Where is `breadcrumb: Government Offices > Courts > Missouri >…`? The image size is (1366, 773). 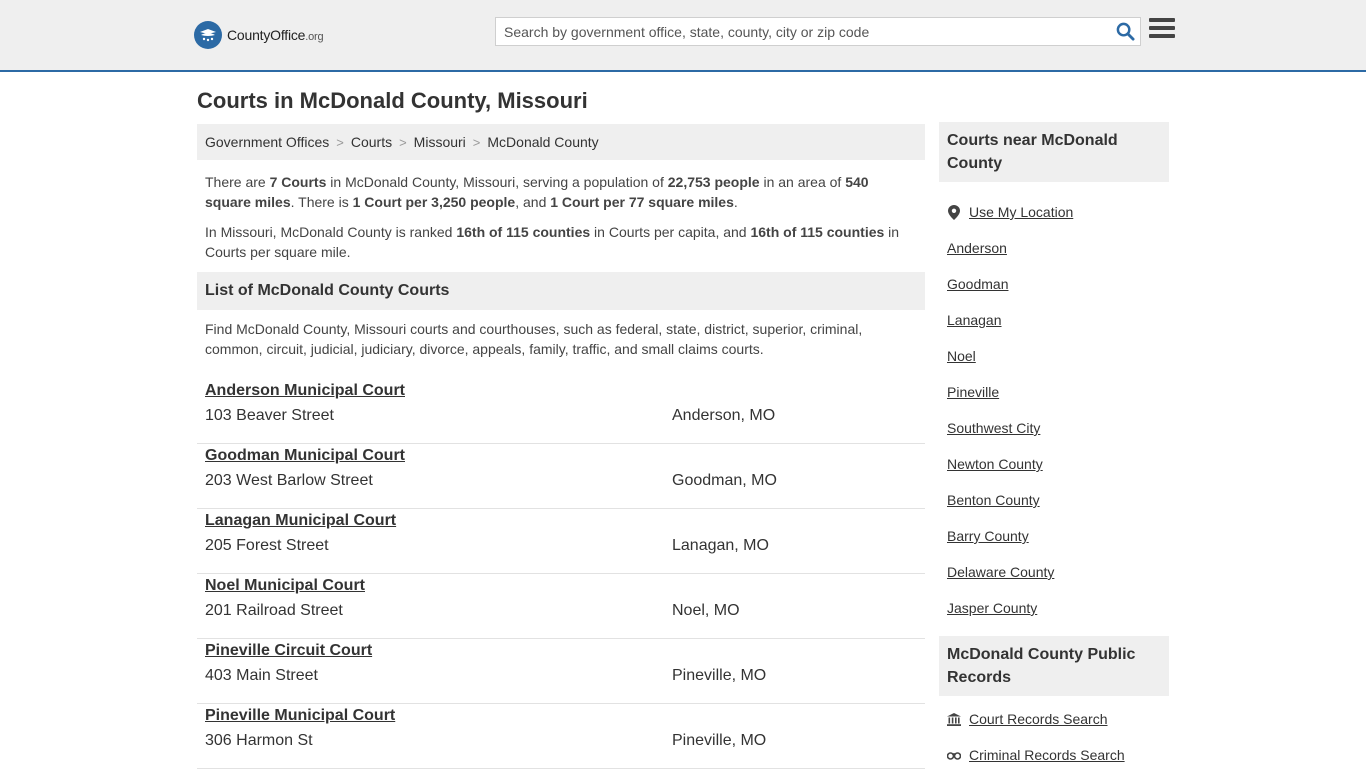
breadcrumb: Government Offices > Courts > Missouri >… is located at coordinates (561, 142).